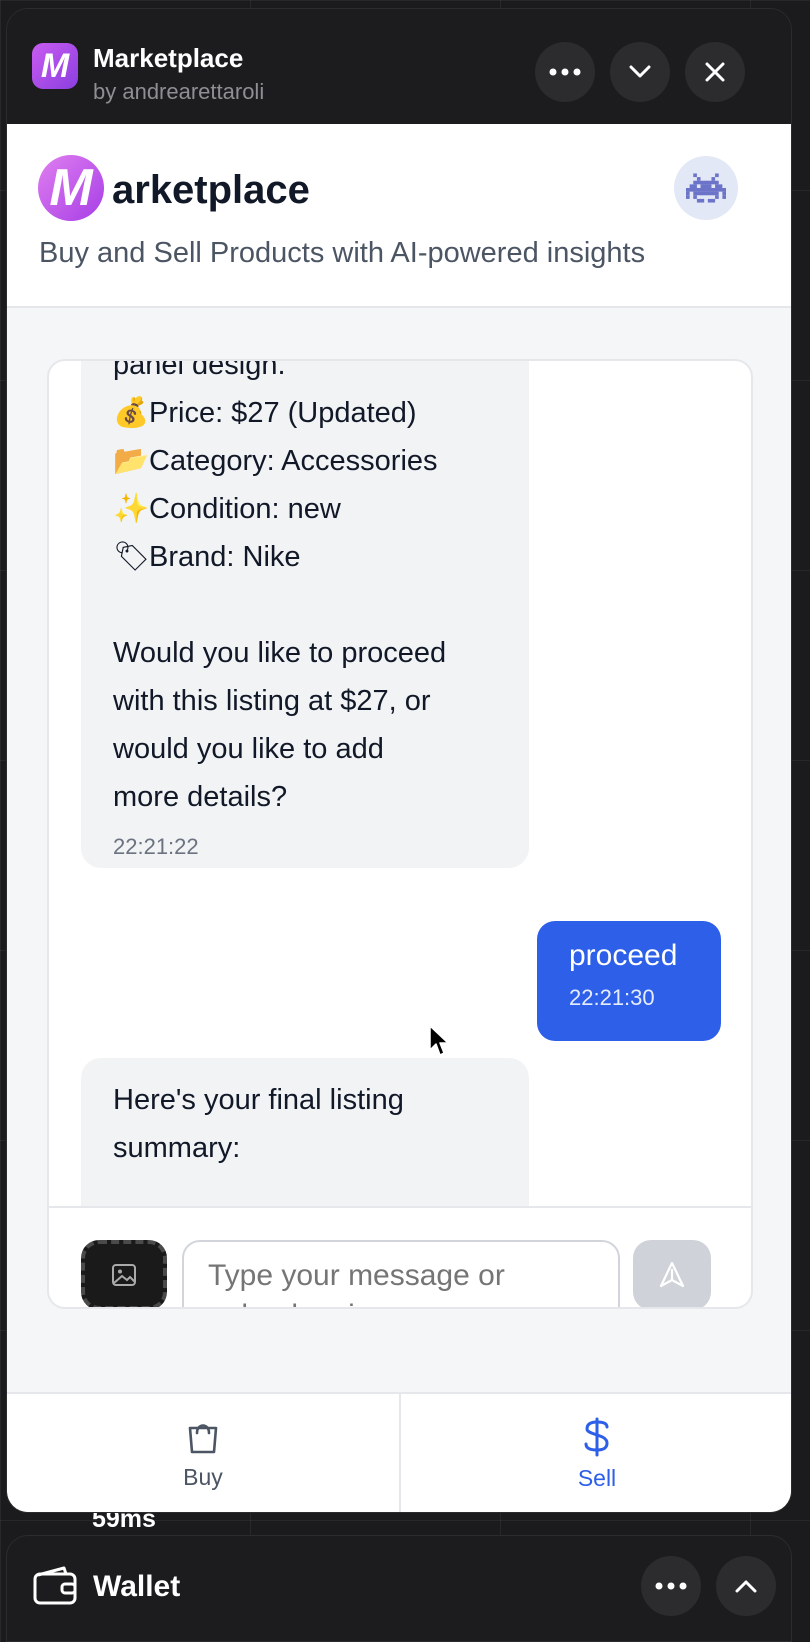 The height and width of the screenshot is (1642, 810). What do you see at coordinates (177, 1148) in the screenshot?
I see `message-line: summary:` at bounding box center [177, 1148].